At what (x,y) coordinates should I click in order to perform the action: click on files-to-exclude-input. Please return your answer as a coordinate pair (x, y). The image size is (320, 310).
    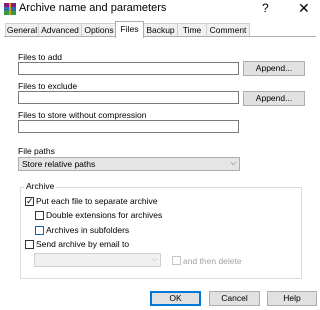
    Looking at the image, I should click on (128, 97).